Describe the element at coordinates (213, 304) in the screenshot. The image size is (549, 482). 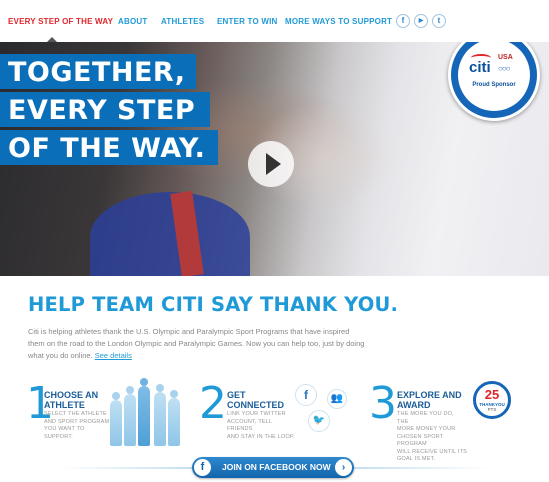
I see `section-title: HELP TEAM CITI SAY THANK YOU.` at that location.